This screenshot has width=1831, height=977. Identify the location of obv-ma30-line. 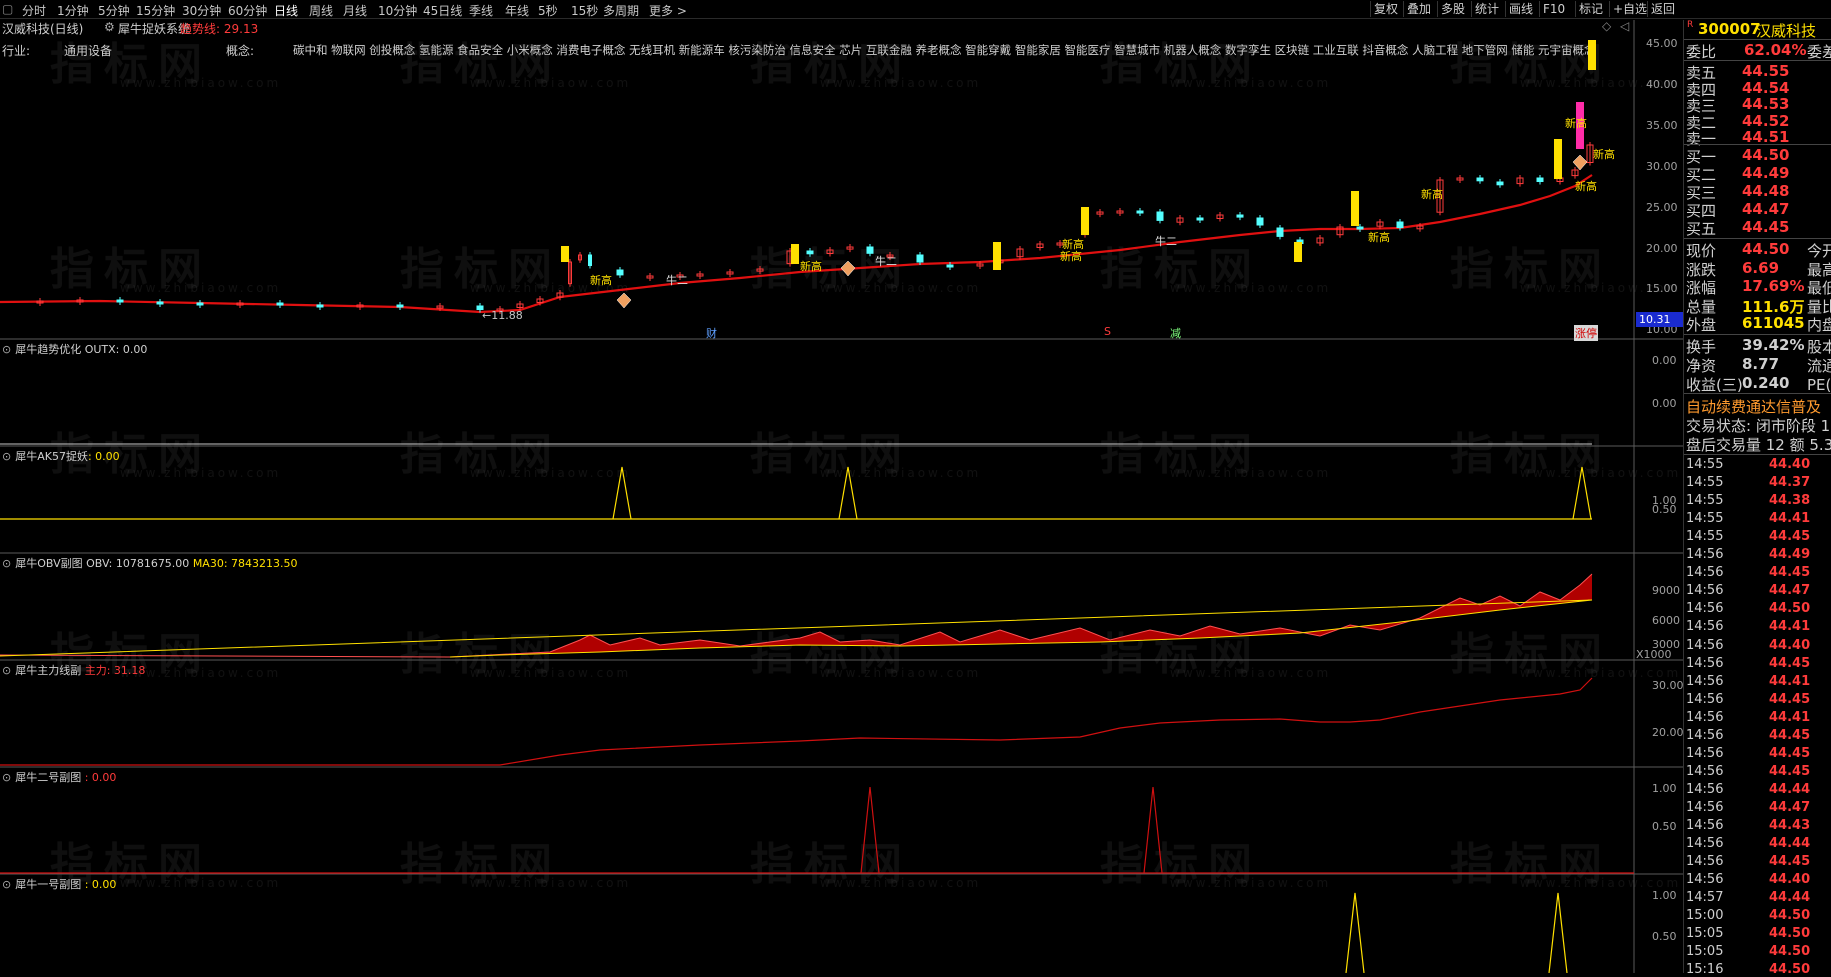
(796, 628).